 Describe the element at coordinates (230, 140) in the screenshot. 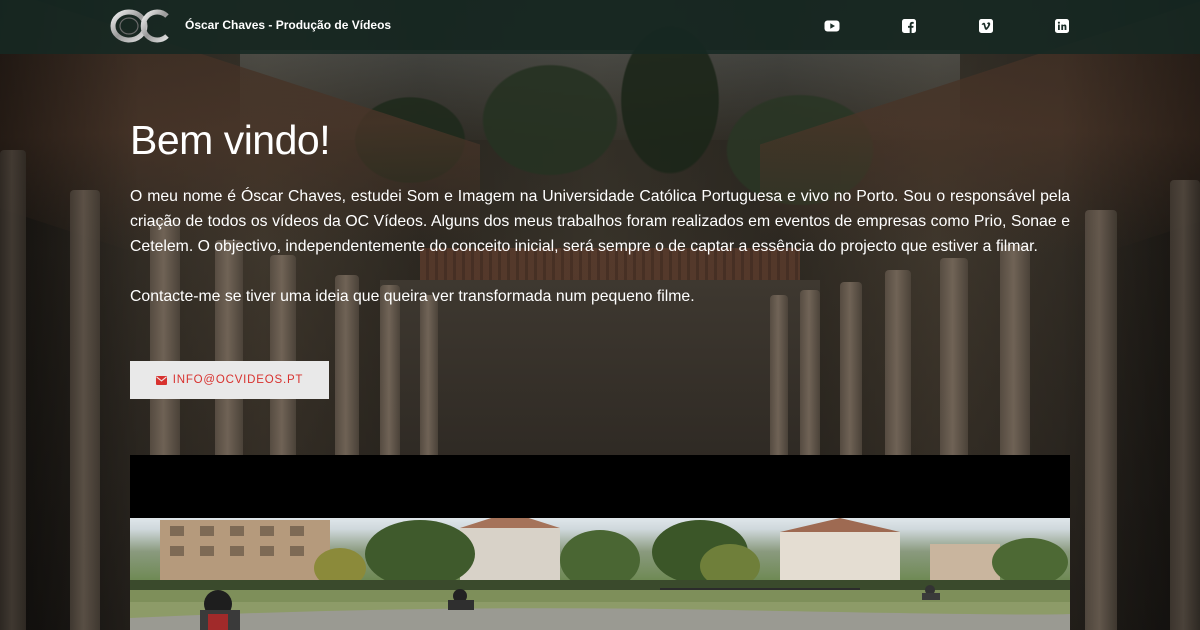

I see `page-title: Bem vindo!` at that location.